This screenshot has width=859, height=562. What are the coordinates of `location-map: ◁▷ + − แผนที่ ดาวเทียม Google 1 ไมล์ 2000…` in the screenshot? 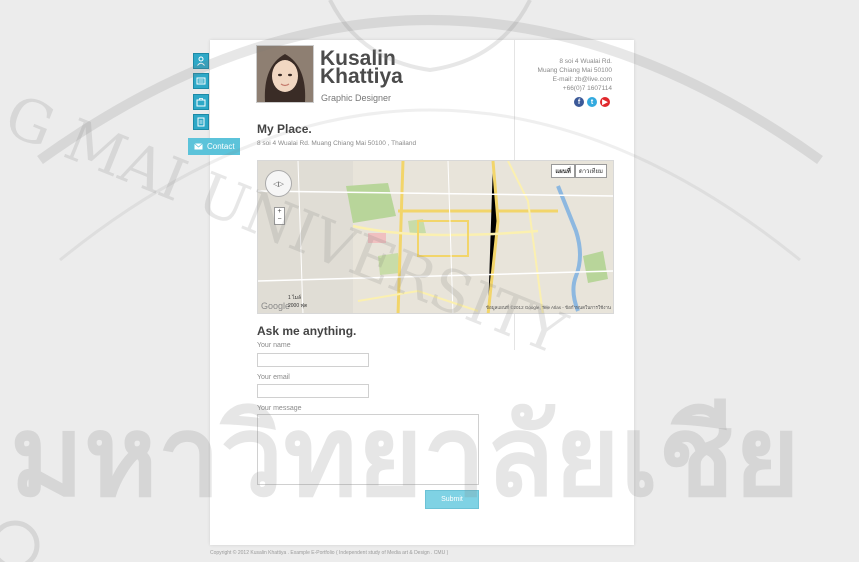 It's located at (435, 237).